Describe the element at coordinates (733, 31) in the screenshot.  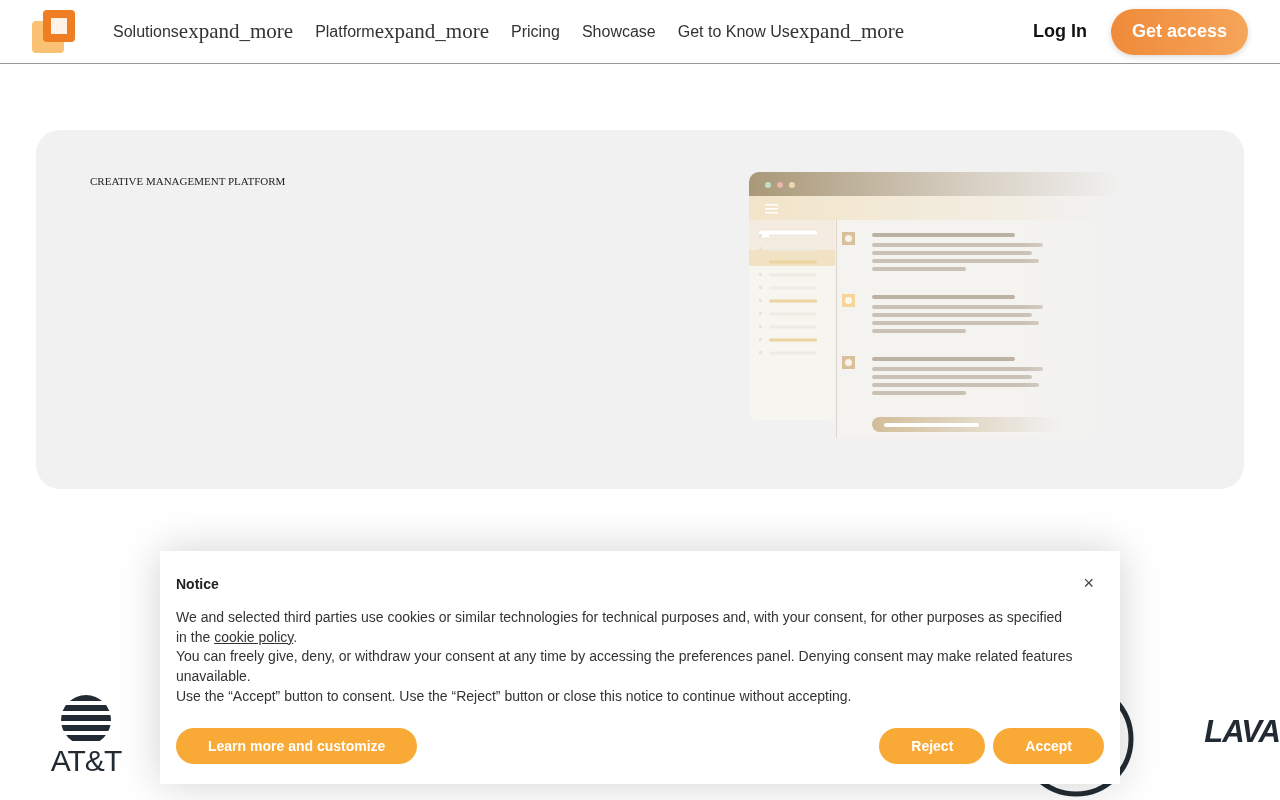
I see `nav-link: Get to Know Us` at that location.